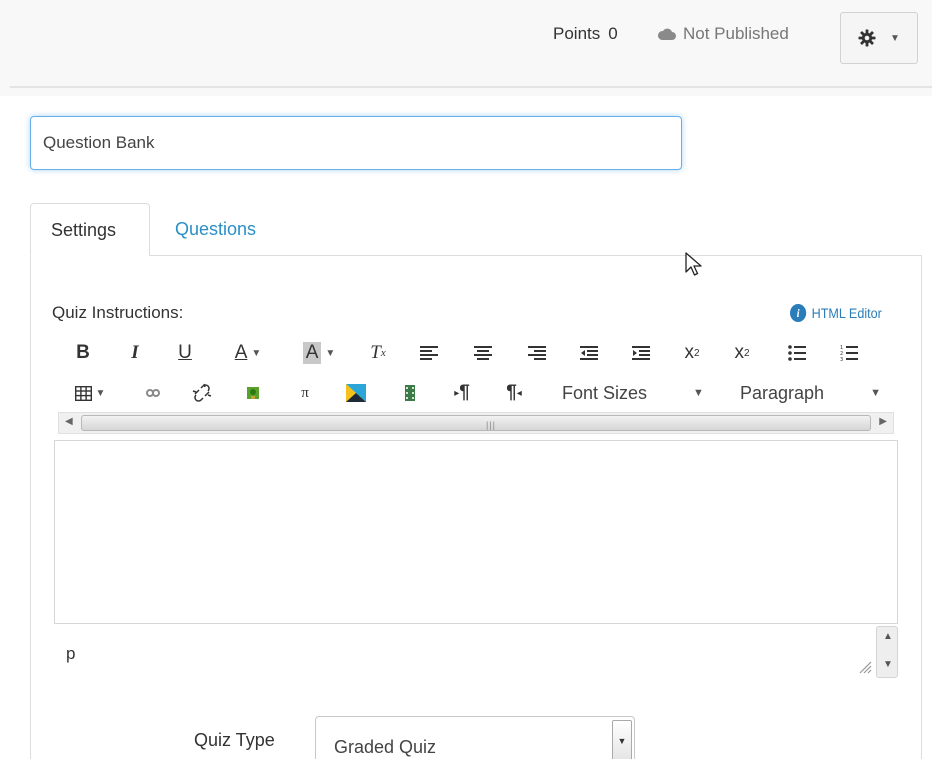 This screenshot has height=759, width=932. Describe the element at coordinates (589, 353) in the screenshot. I see `outdent-icon` at that location.